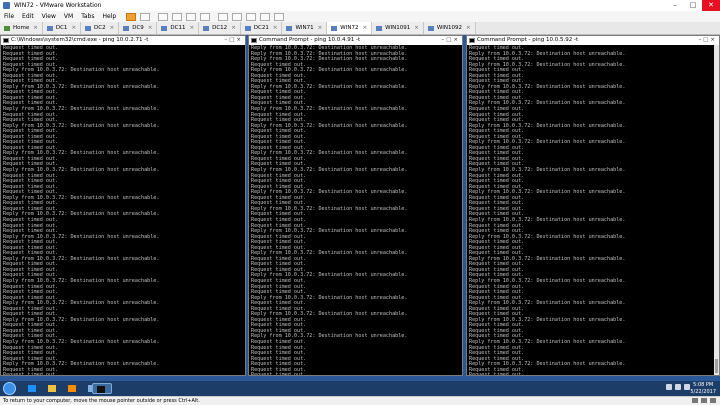  Describe the element at coordinates (350, 28) in the screenshot. I see `tab-win72: WIN72 ×` at that location.